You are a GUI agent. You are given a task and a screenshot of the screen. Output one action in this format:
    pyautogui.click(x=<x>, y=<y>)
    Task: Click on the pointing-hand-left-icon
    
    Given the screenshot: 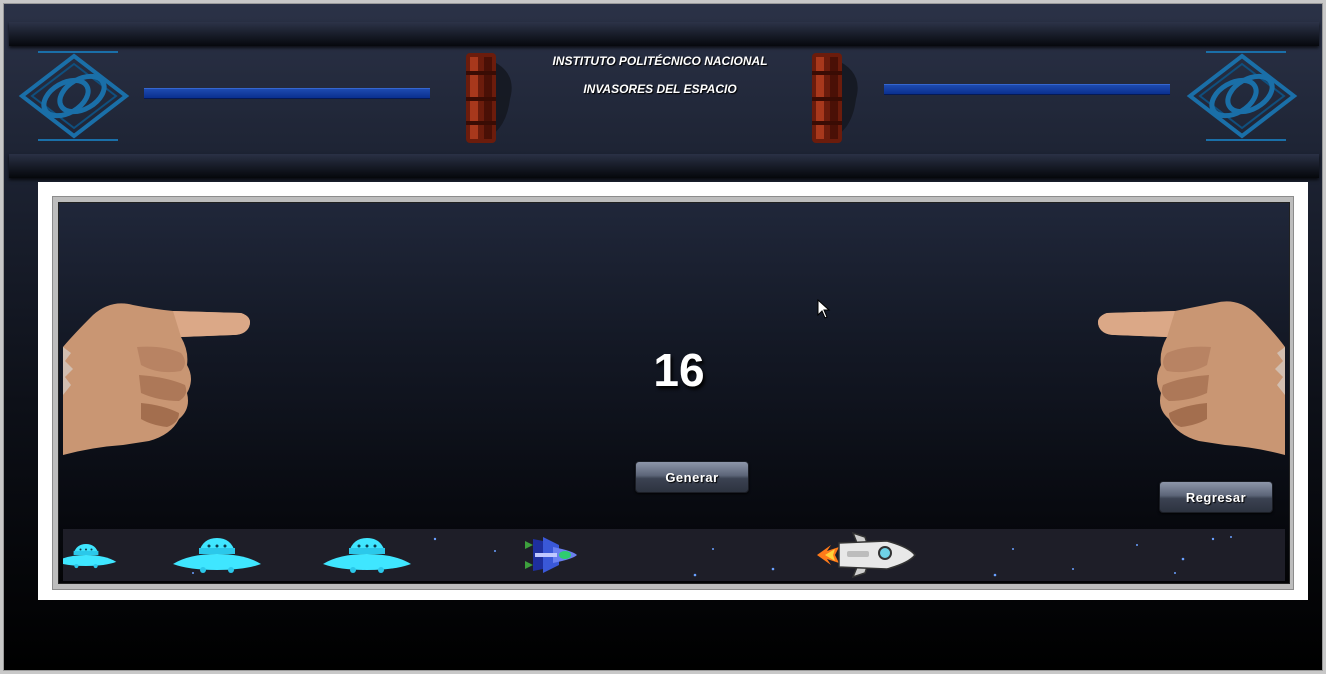 What is the action you would take?
    pyautogui.click(x=1191, y=378)
    